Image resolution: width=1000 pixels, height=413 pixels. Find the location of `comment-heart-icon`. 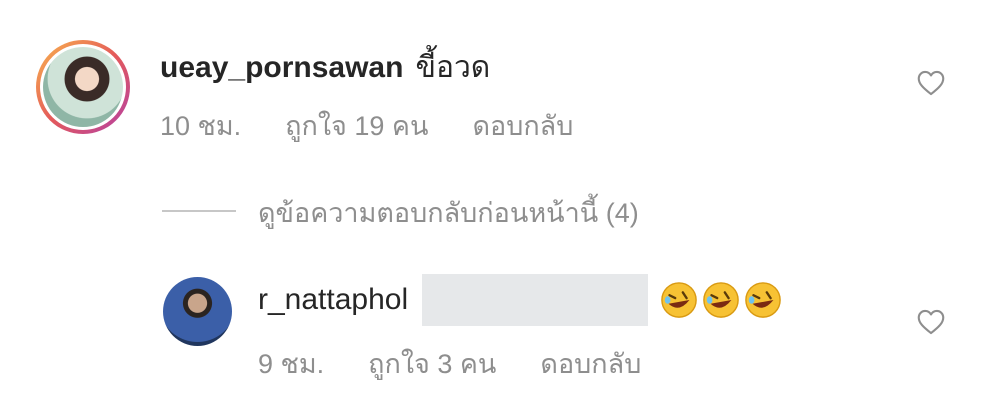

comment-heart-icon is located at coordinates (931, 83).